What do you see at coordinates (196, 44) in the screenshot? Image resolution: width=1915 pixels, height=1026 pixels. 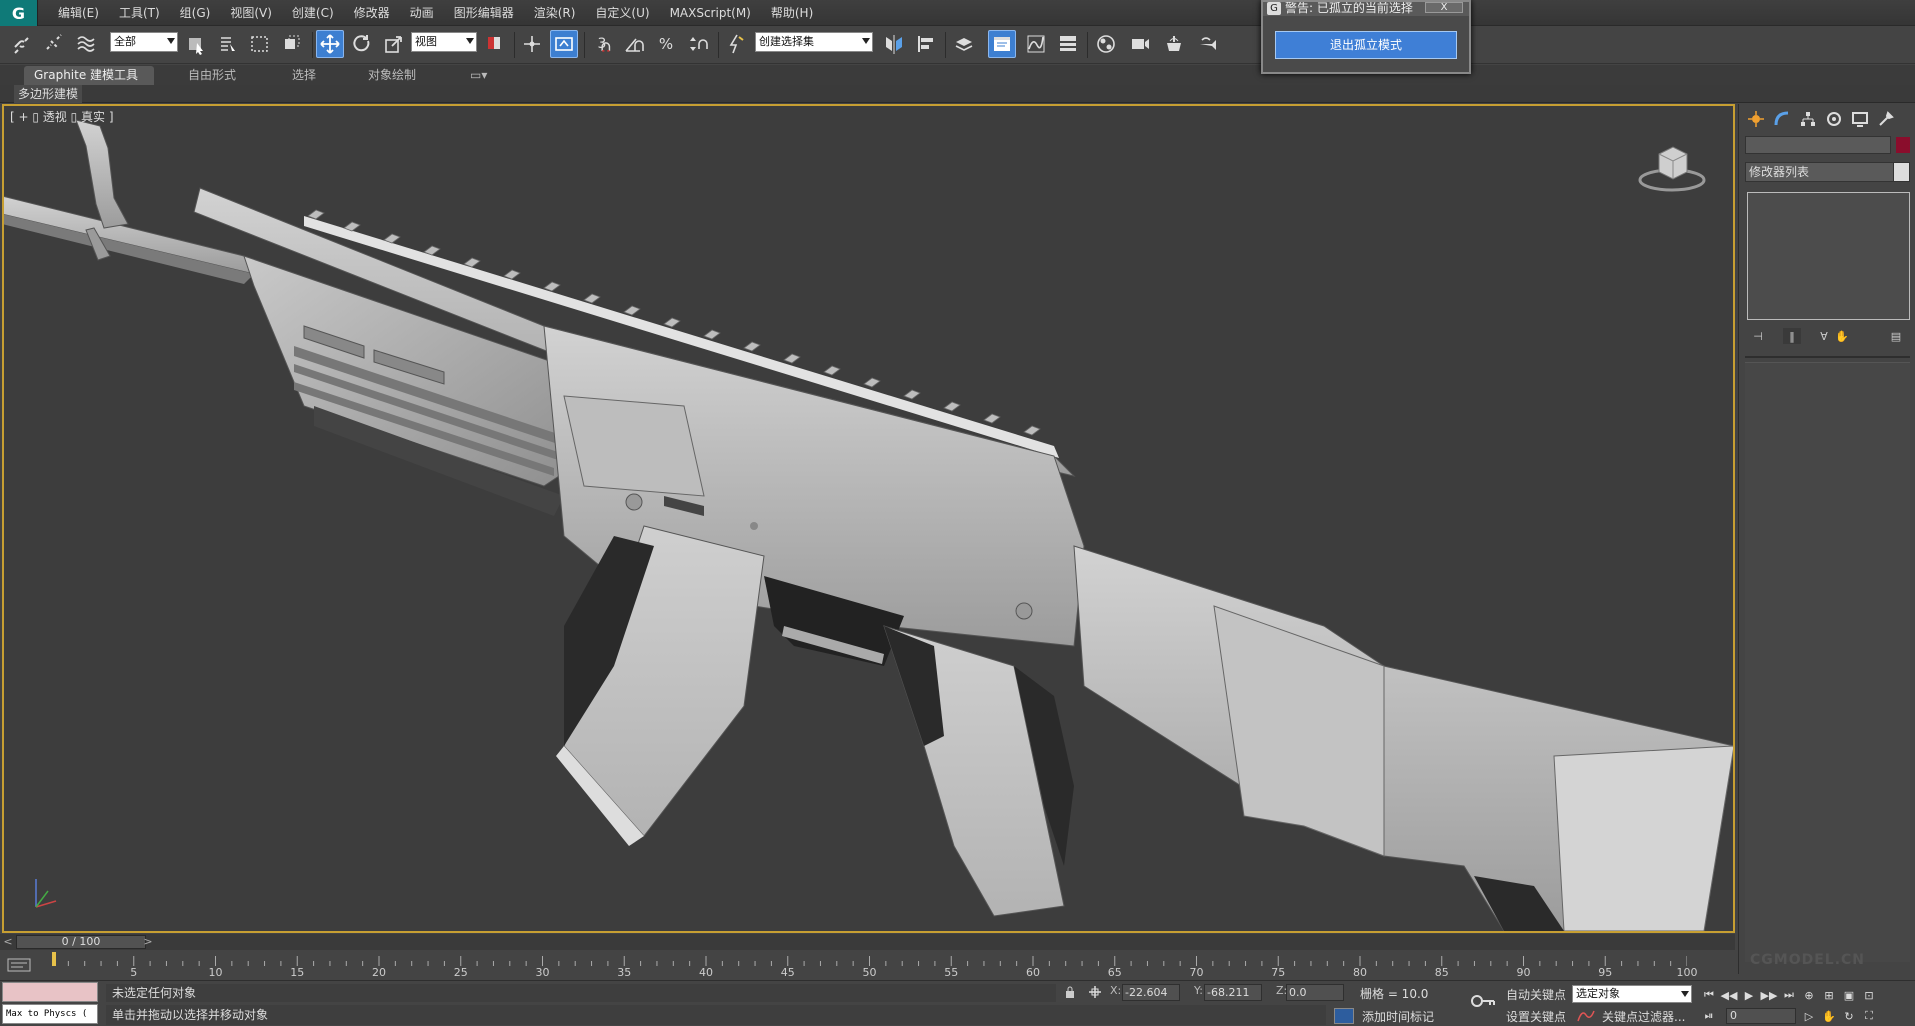 I see `select-object-icon` at bounding box center [196, 44].